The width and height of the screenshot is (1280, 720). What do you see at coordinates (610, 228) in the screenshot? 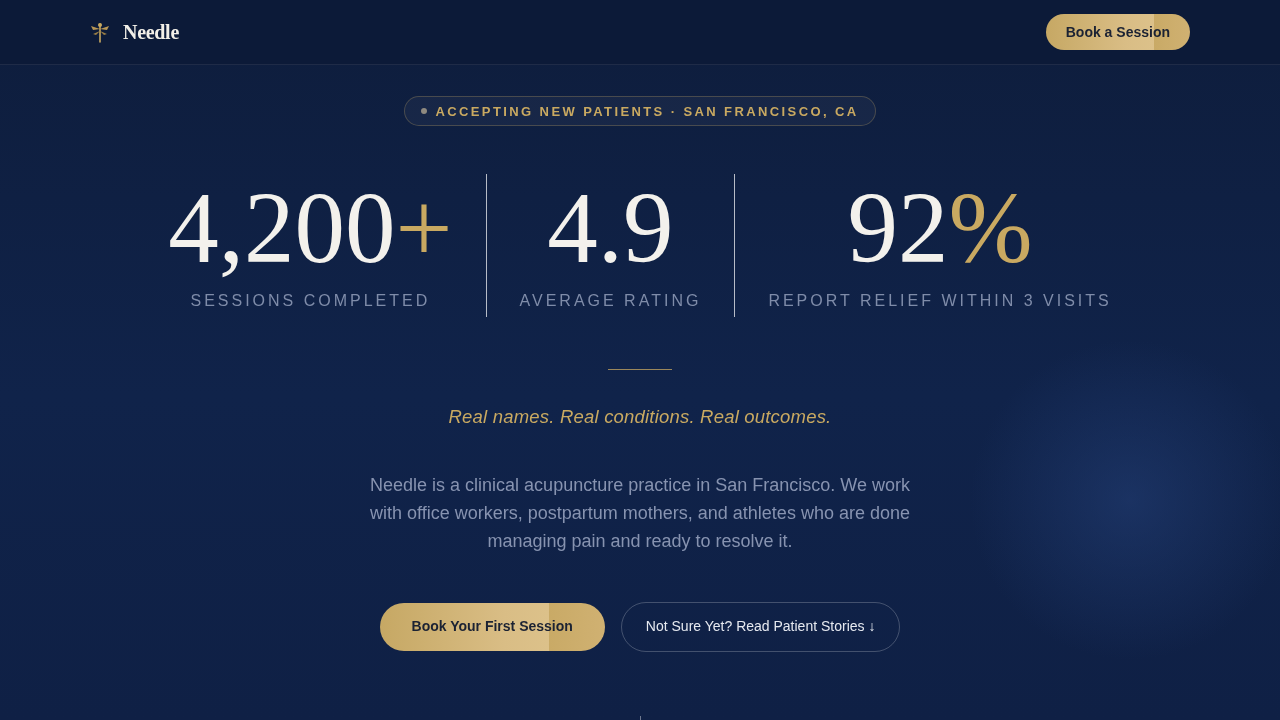
I see `stat-value: 4.9` at bounding box center [610, 228].